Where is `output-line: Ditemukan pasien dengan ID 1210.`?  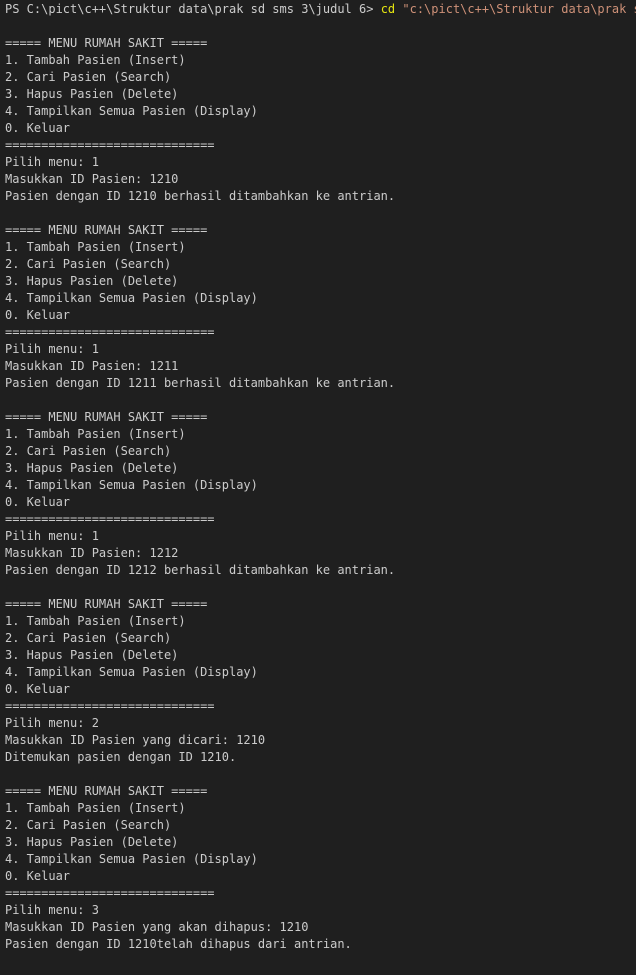
output-line: Ditemukan pasien dengan ID 1210. is located at coordinates (121, 757).